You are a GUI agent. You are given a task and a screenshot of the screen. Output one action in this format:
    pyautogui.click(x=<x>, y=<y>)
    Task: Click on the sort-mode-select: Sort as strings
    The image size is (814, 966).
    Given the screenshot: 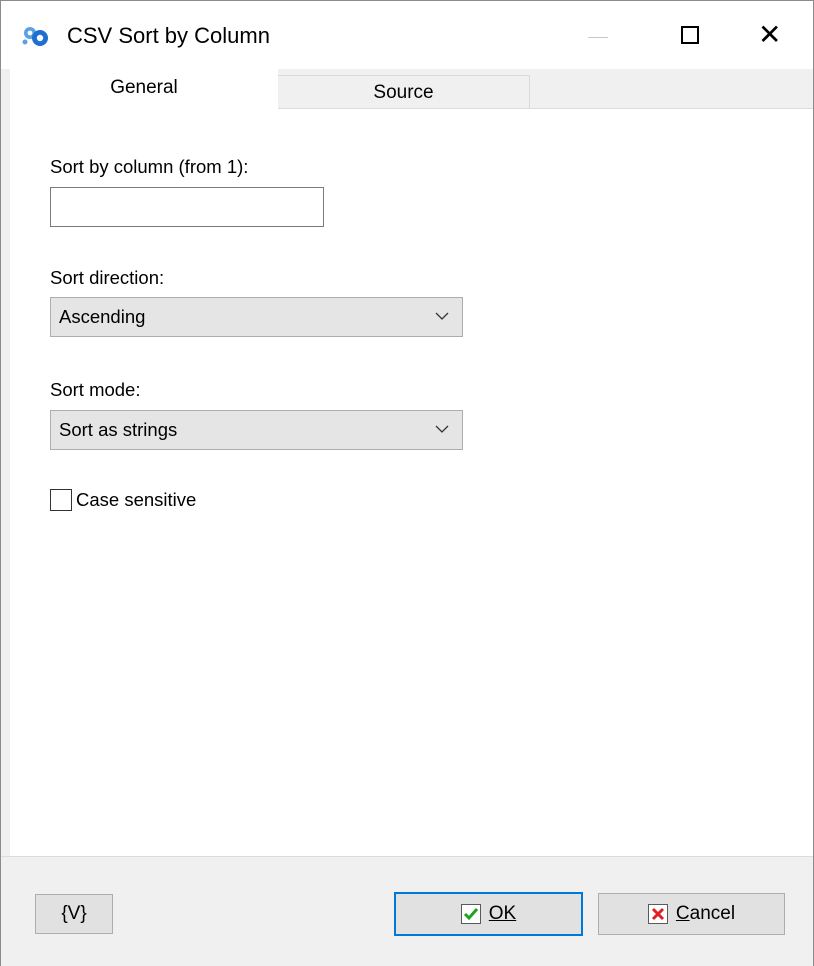 What is the action you would take?
    pyautogui.click(x=256, y=430)
    